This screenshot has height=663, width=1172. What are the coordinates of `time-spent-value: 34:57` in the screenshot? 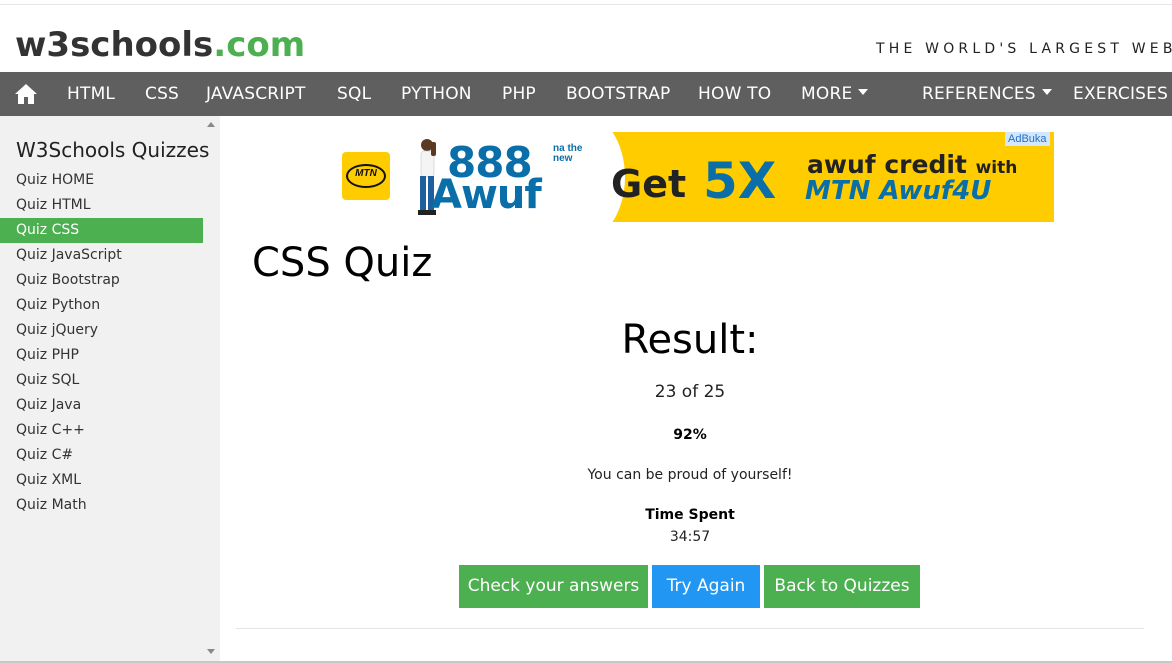 It's located at (690, 537).